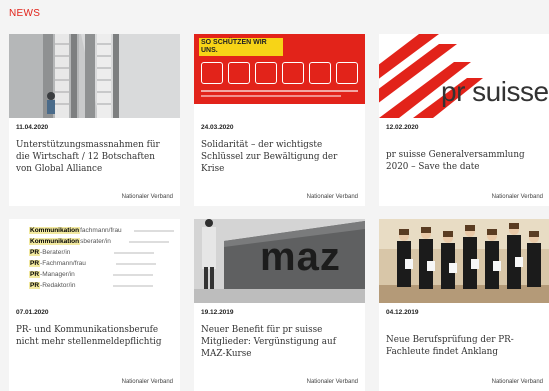 This screenshot has height=391, width=549. Describe the element at coordinates (32, 312) in the screenshot. I see `article-date: 07.01.2020` at that location.